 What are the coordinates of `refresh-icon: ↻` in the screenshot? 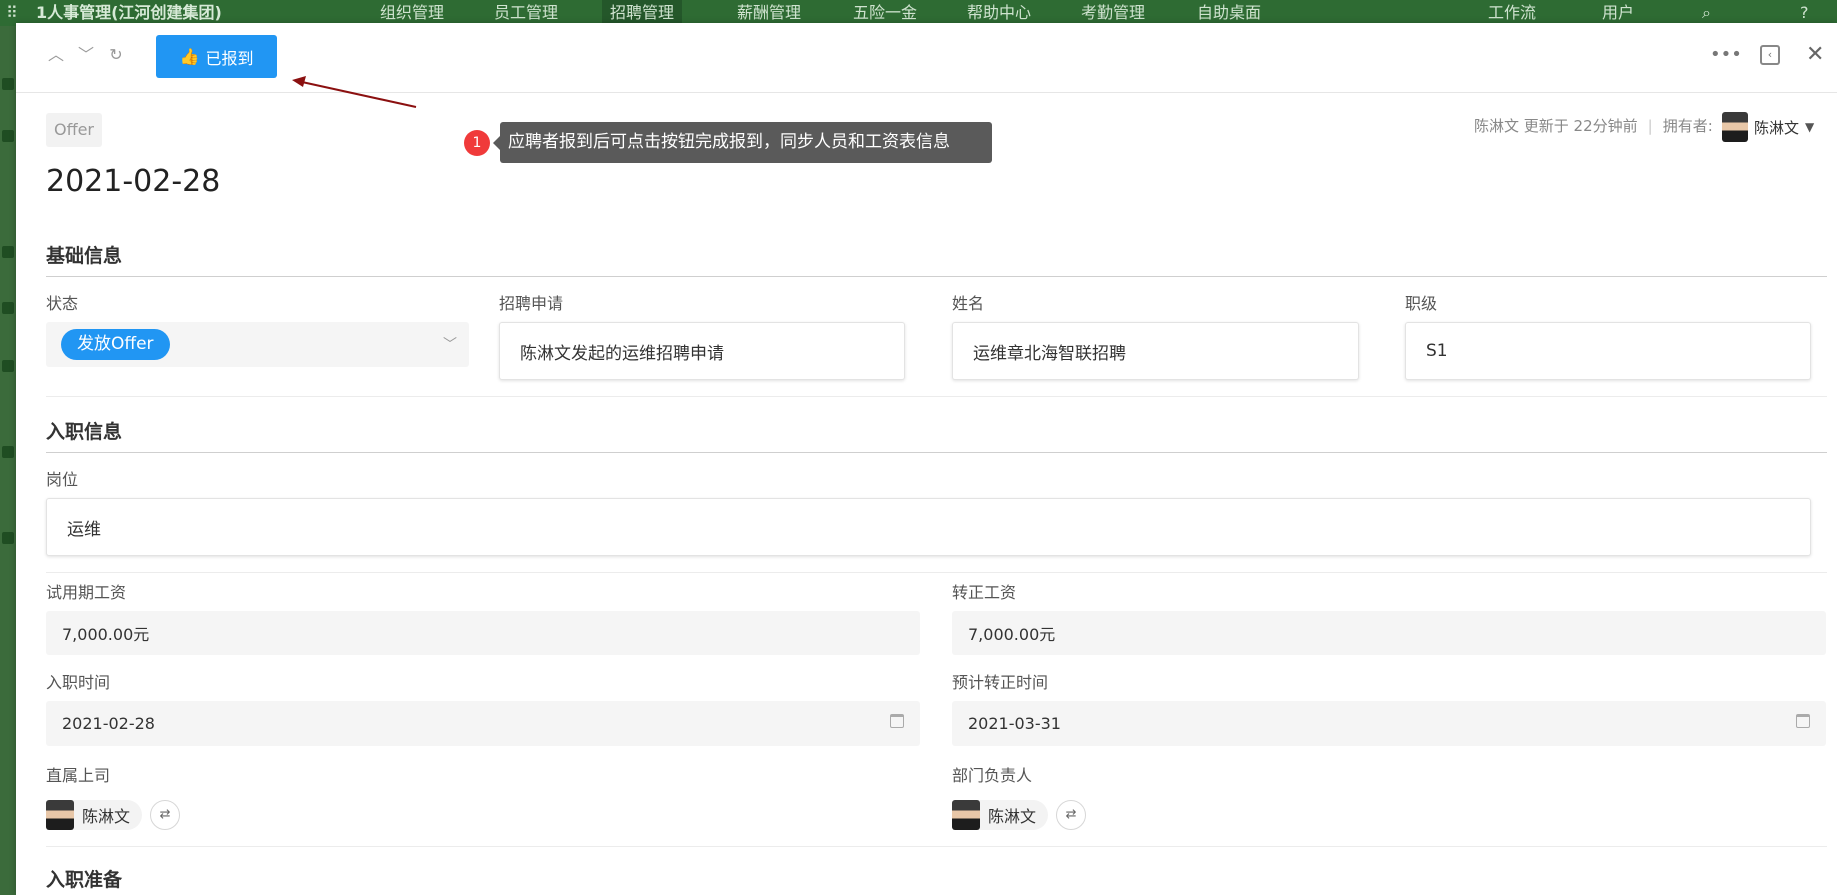 It's located at (116, 55).